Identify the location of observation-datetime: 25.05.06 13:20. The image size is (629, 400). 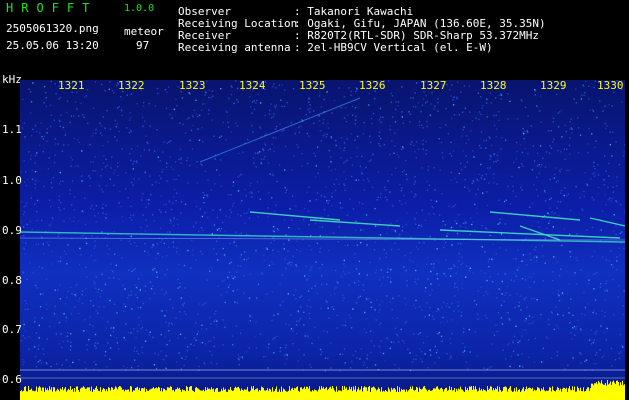
(52, 45).